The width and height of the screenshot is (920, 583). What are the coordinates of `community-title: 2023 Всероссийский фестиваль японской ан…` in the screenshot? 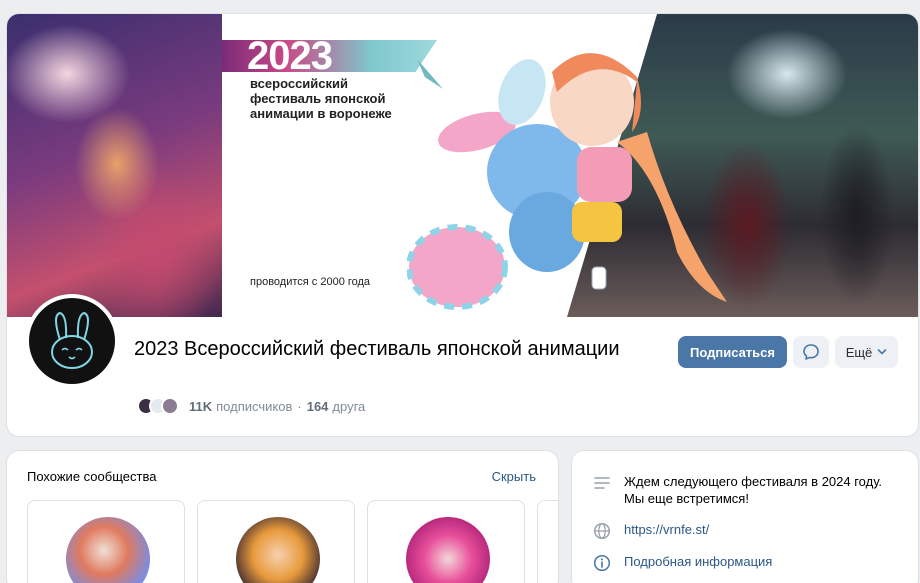 It's located at (377, 349).